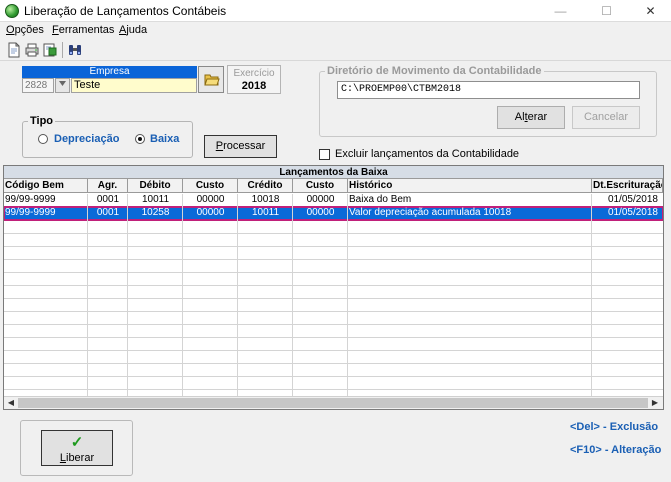 The image size is (671, 482). What do you see at coordinates (46, 186) in the screenshot?
I see `column-header: Código Bem` at bounding box center [46, 186].